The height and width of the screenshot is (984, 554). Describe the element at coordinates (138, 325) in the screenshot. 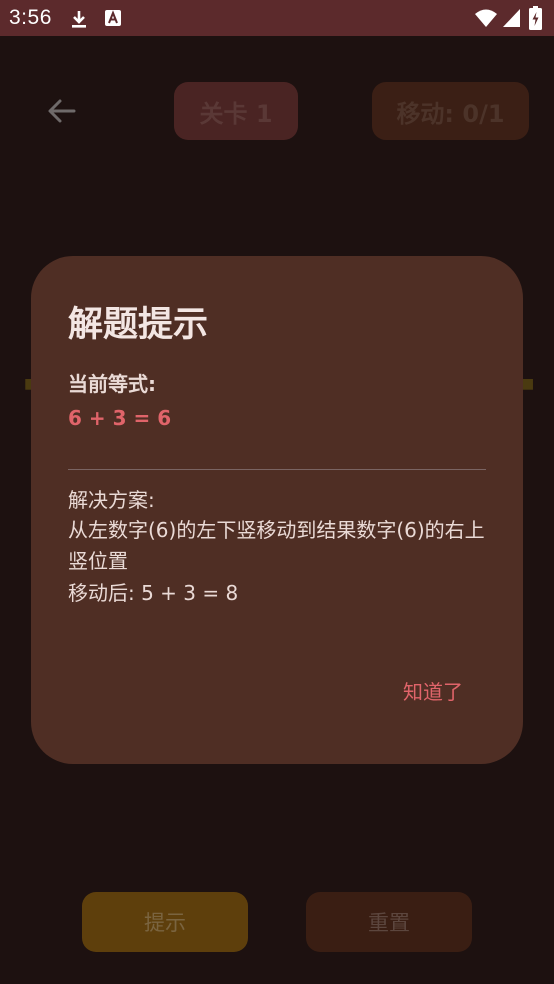

I see `dialog-title: 解题提示` at that location.